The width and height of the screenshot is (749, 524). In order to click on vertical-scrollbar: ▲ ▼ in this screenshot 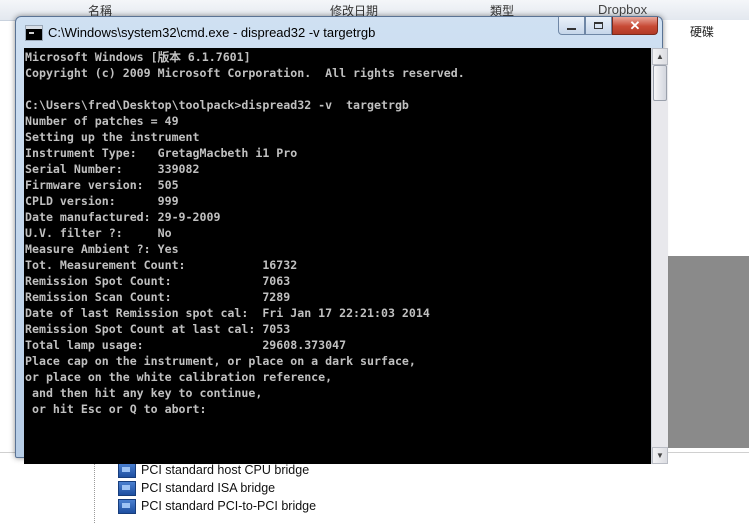, I will do `click(659, 256)`.